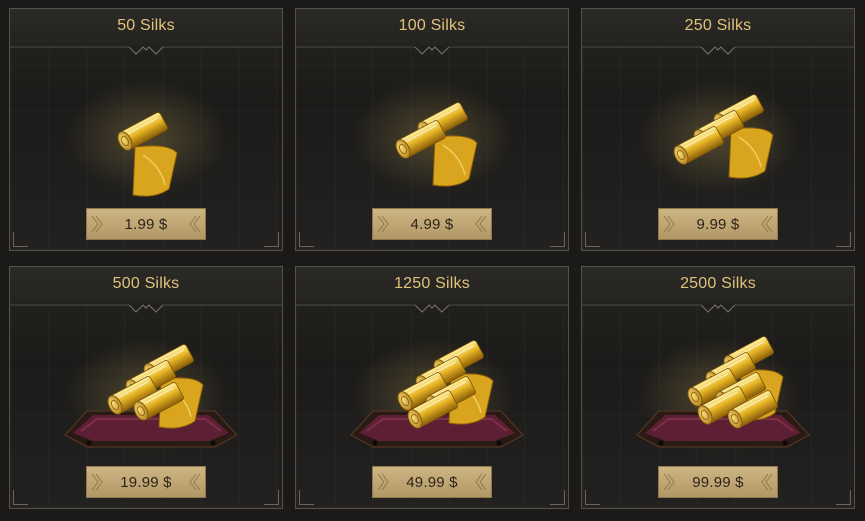  I want to click on buy-button: 49.99 $, so click(432, 482).